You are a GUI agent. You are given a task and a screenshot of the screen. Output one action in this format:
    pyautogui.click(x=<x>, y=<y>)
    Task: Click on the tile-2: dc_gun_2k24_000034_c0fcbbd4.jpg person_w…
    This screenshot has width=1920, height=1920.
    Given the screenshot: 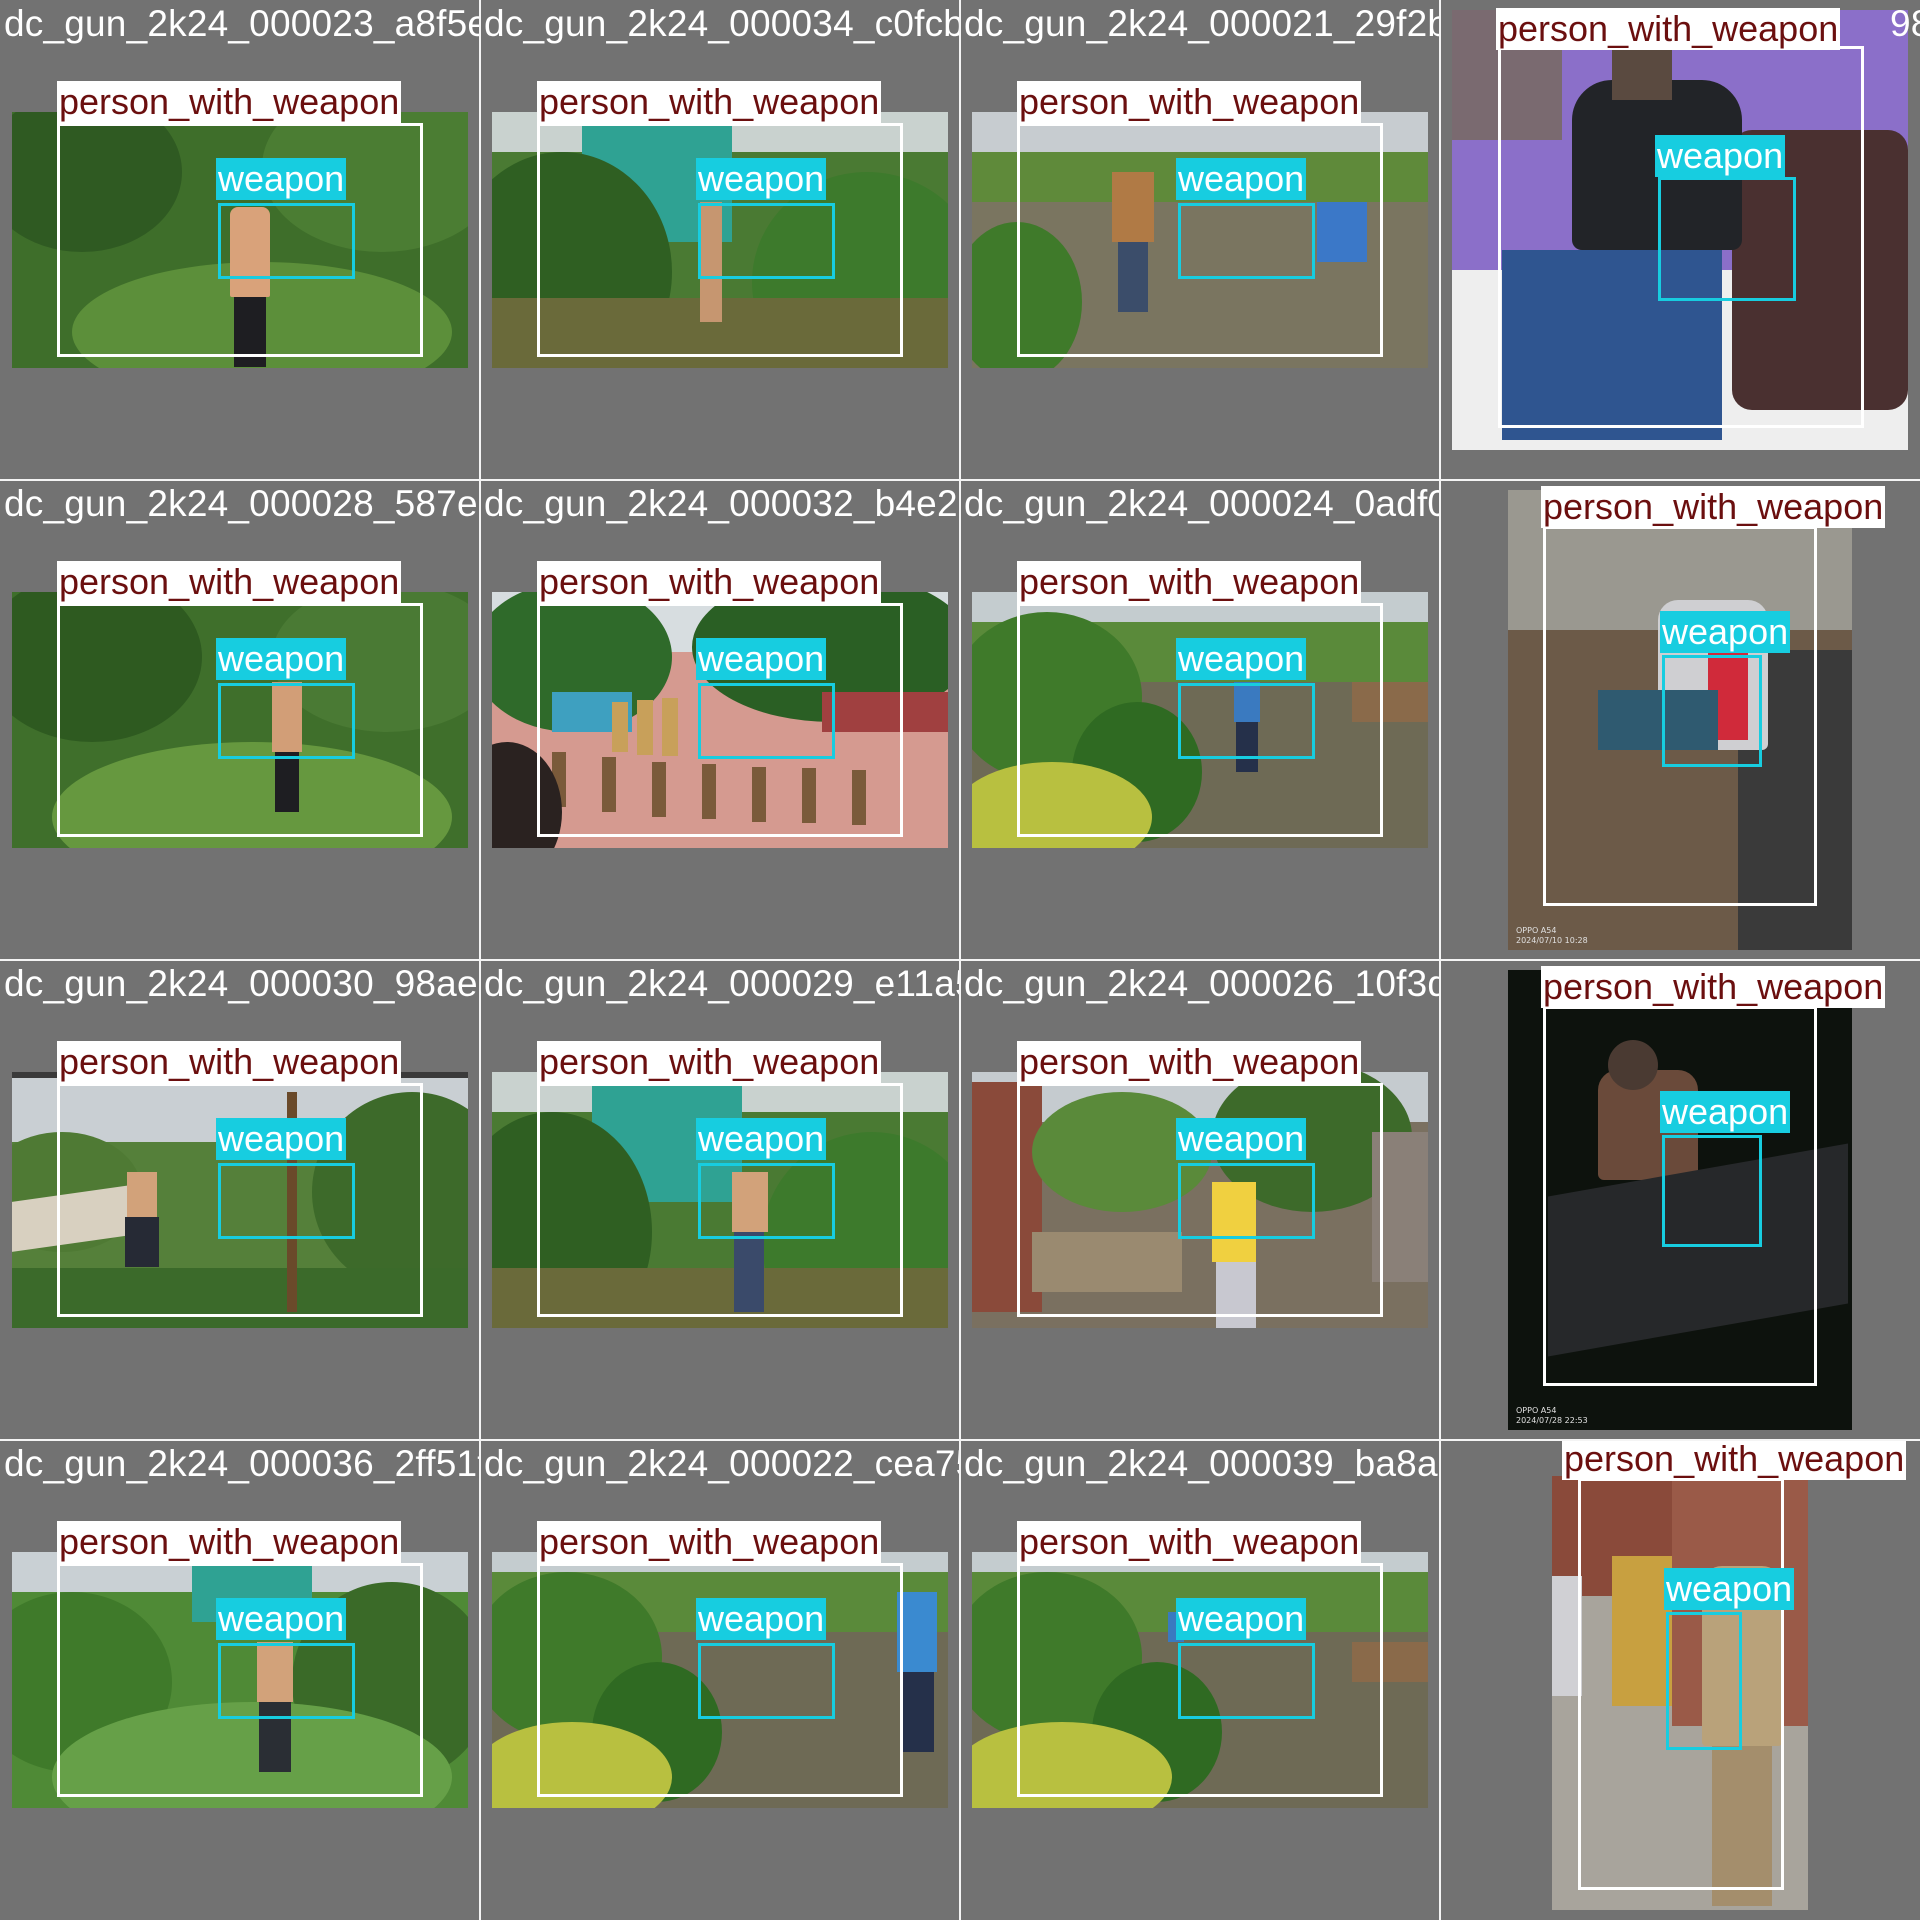 What is the action you would take?
    pyautogui.click(x=720, y=240)
    